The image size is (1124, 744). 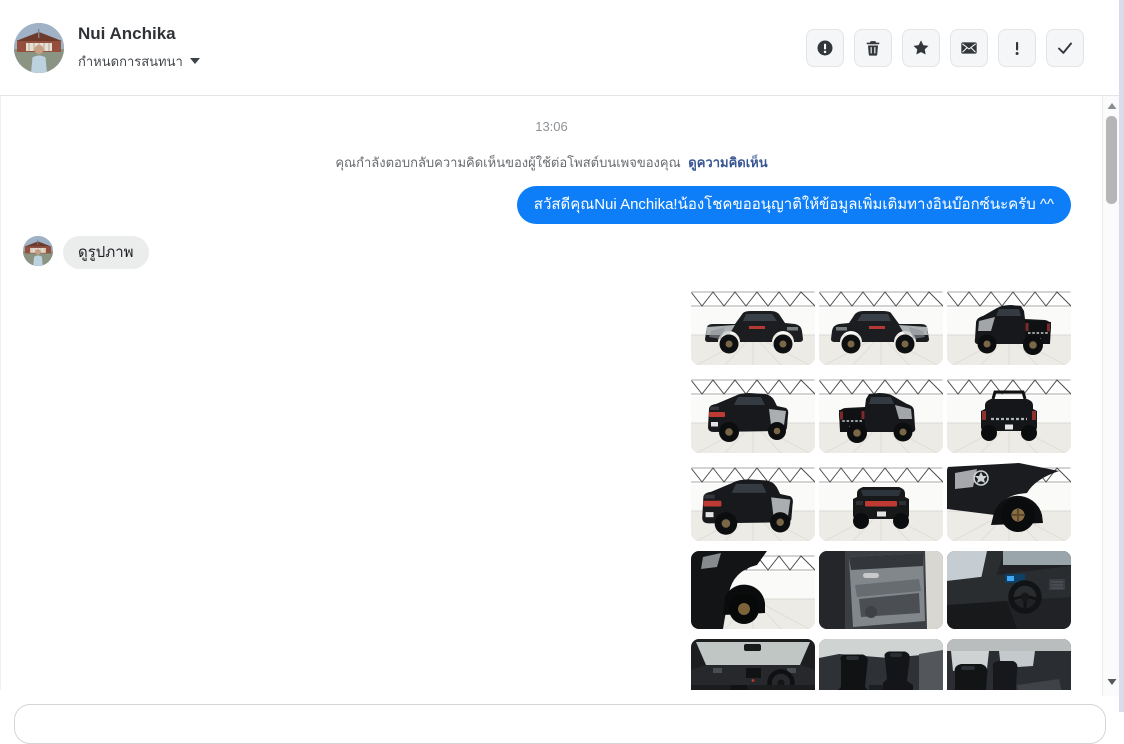 I want to click on check-icon, so click(x=1065, y=48).